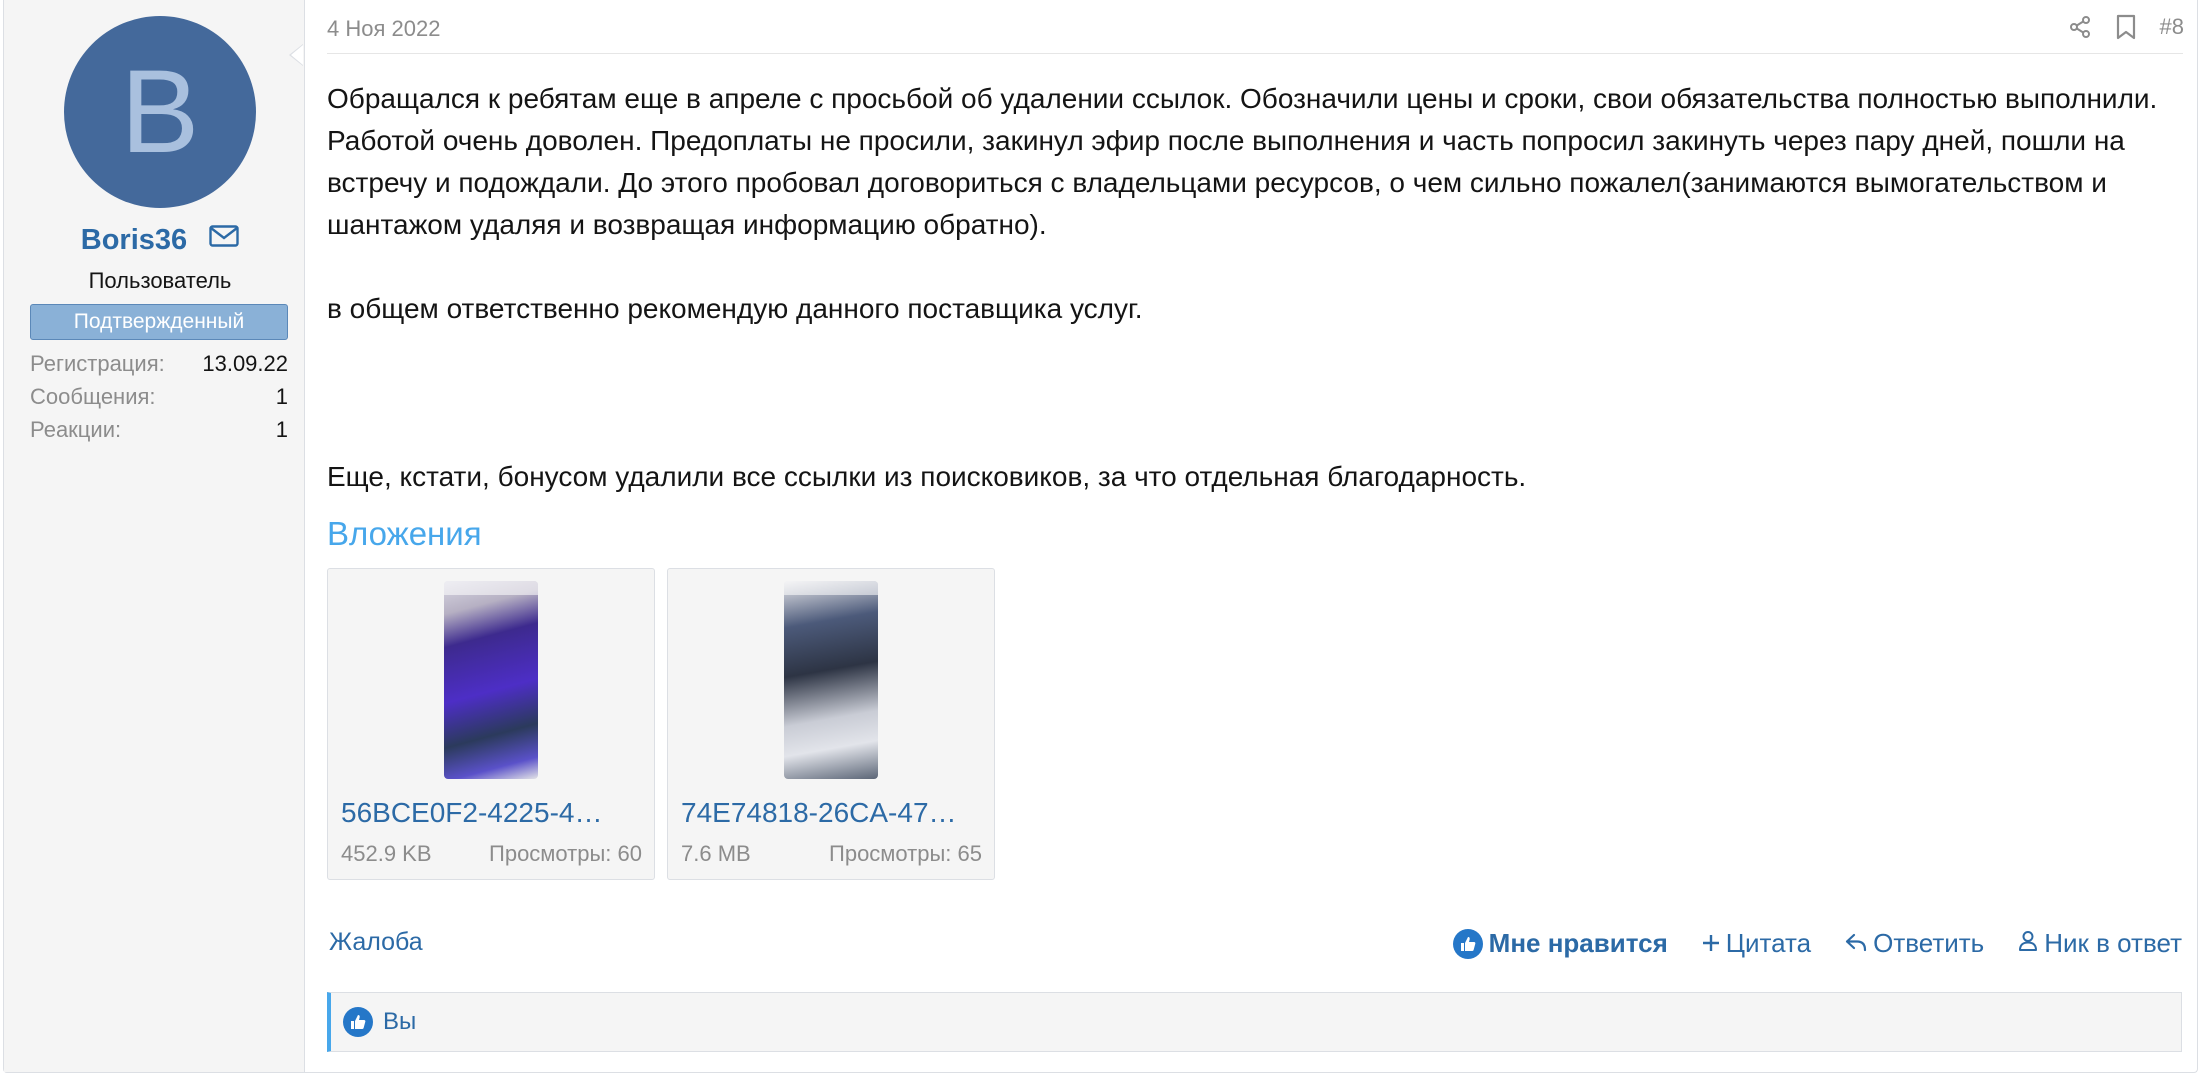  I want to click on report-link: Жалоба, so click(376, 942).